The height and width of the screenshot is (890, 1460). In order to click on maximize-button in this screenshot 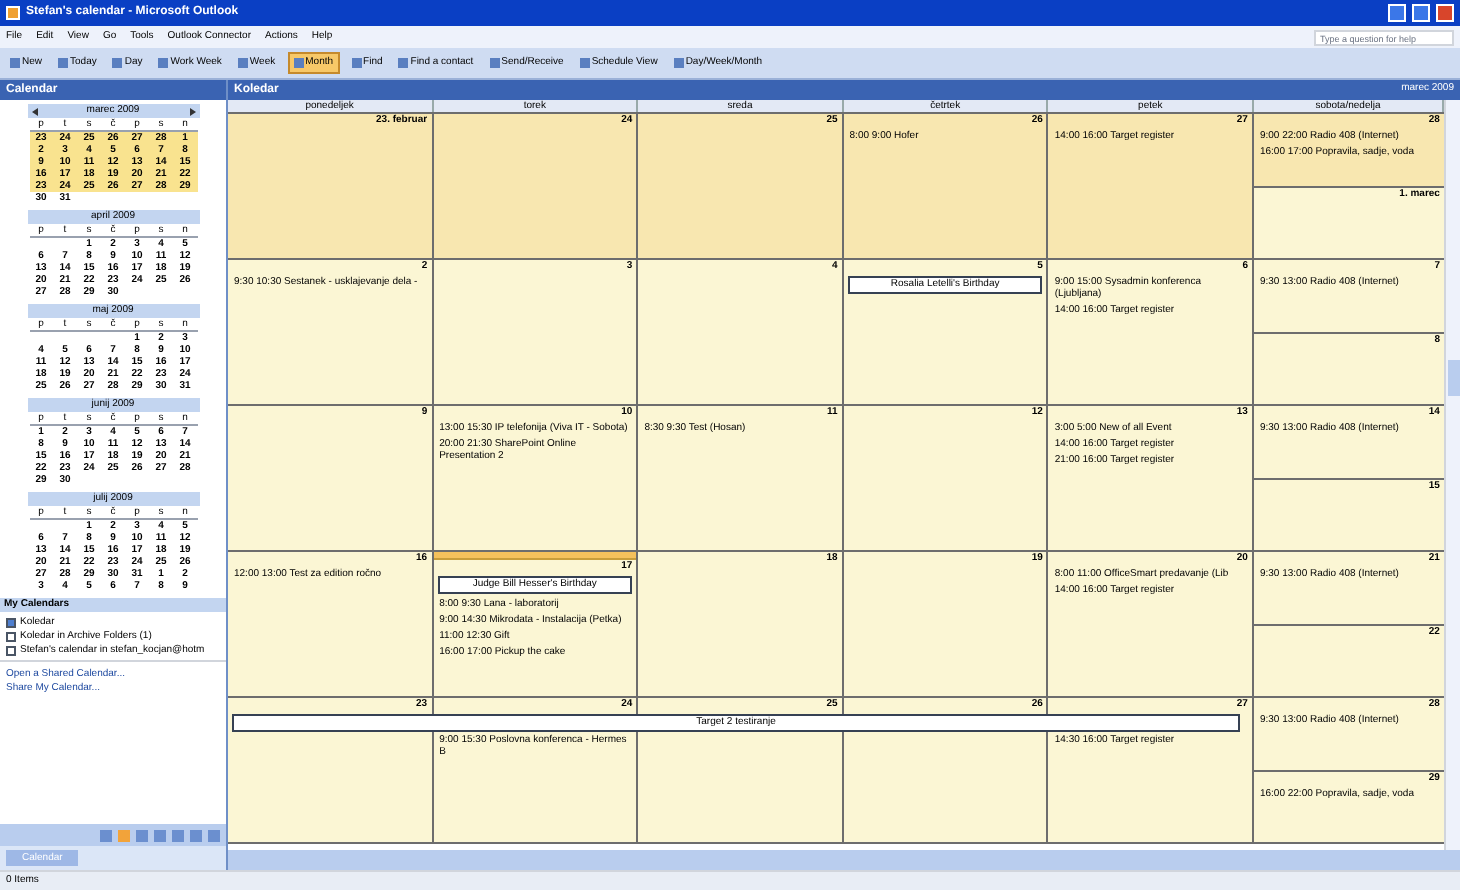, I will do `click(1421, 13)`.